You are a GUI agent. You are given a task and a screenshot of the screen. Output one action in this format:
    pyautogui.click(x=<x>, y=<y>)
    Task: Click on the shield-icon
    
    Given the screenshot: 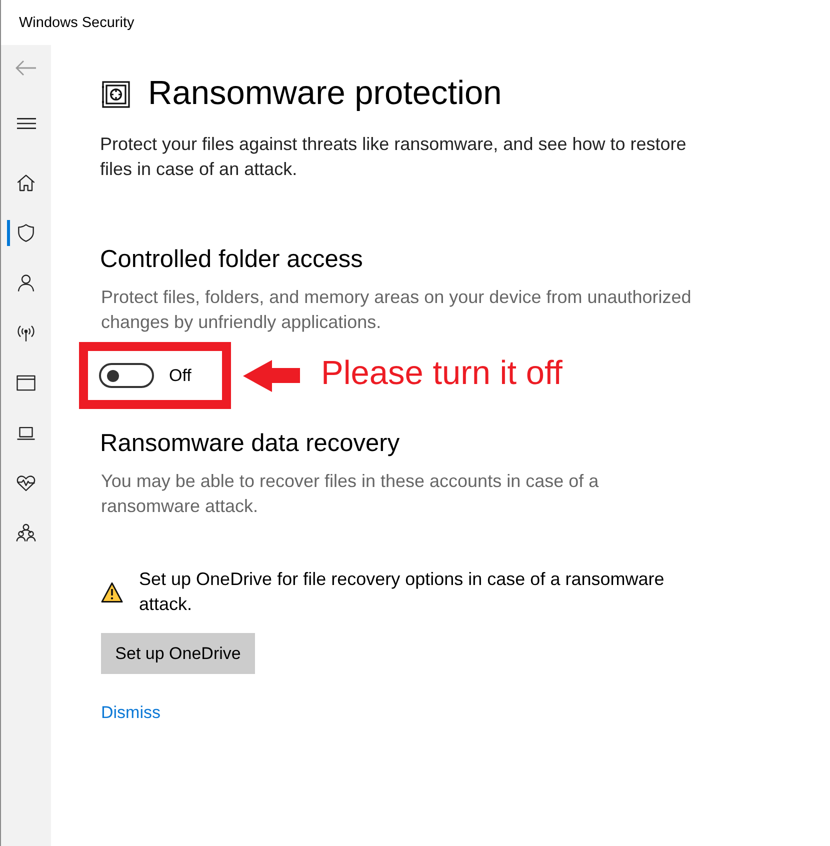 What is the action you would take?
    pyautogui.click(x=26, y=233)
    